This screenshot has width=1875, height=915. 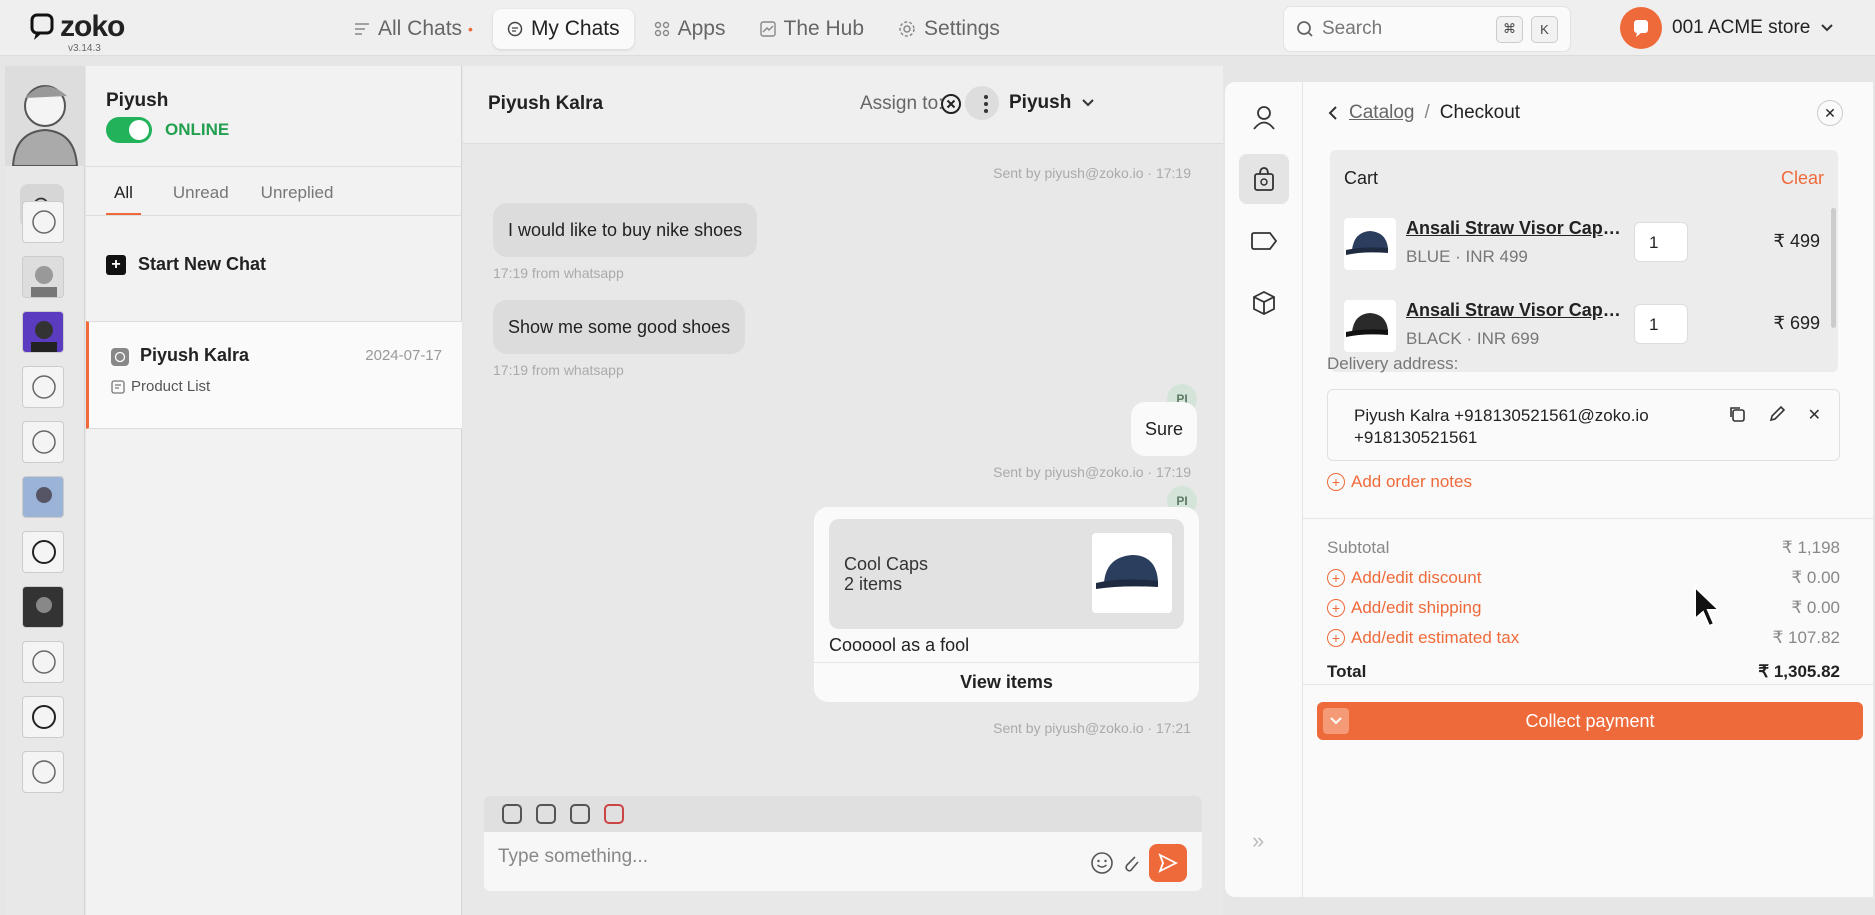 I want to click on assignee-name: Piyush, so click(x=1040, y=102).